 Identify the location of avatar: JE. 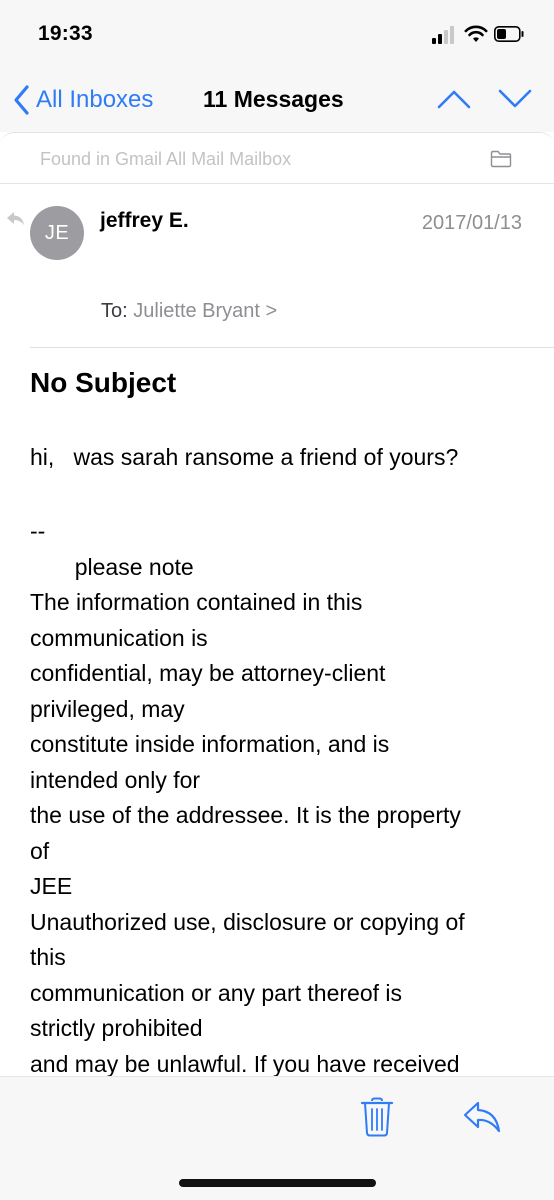
(57, 233).